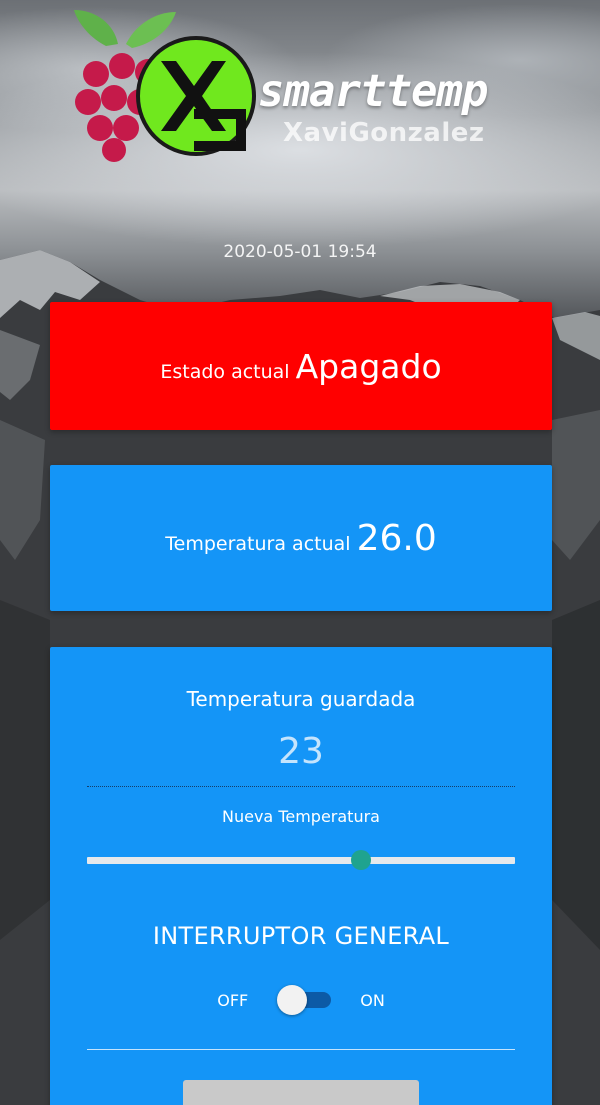 This screenshot has height=1105, width=600. I want to click on main-switch-toggle, so click(304, 1000).